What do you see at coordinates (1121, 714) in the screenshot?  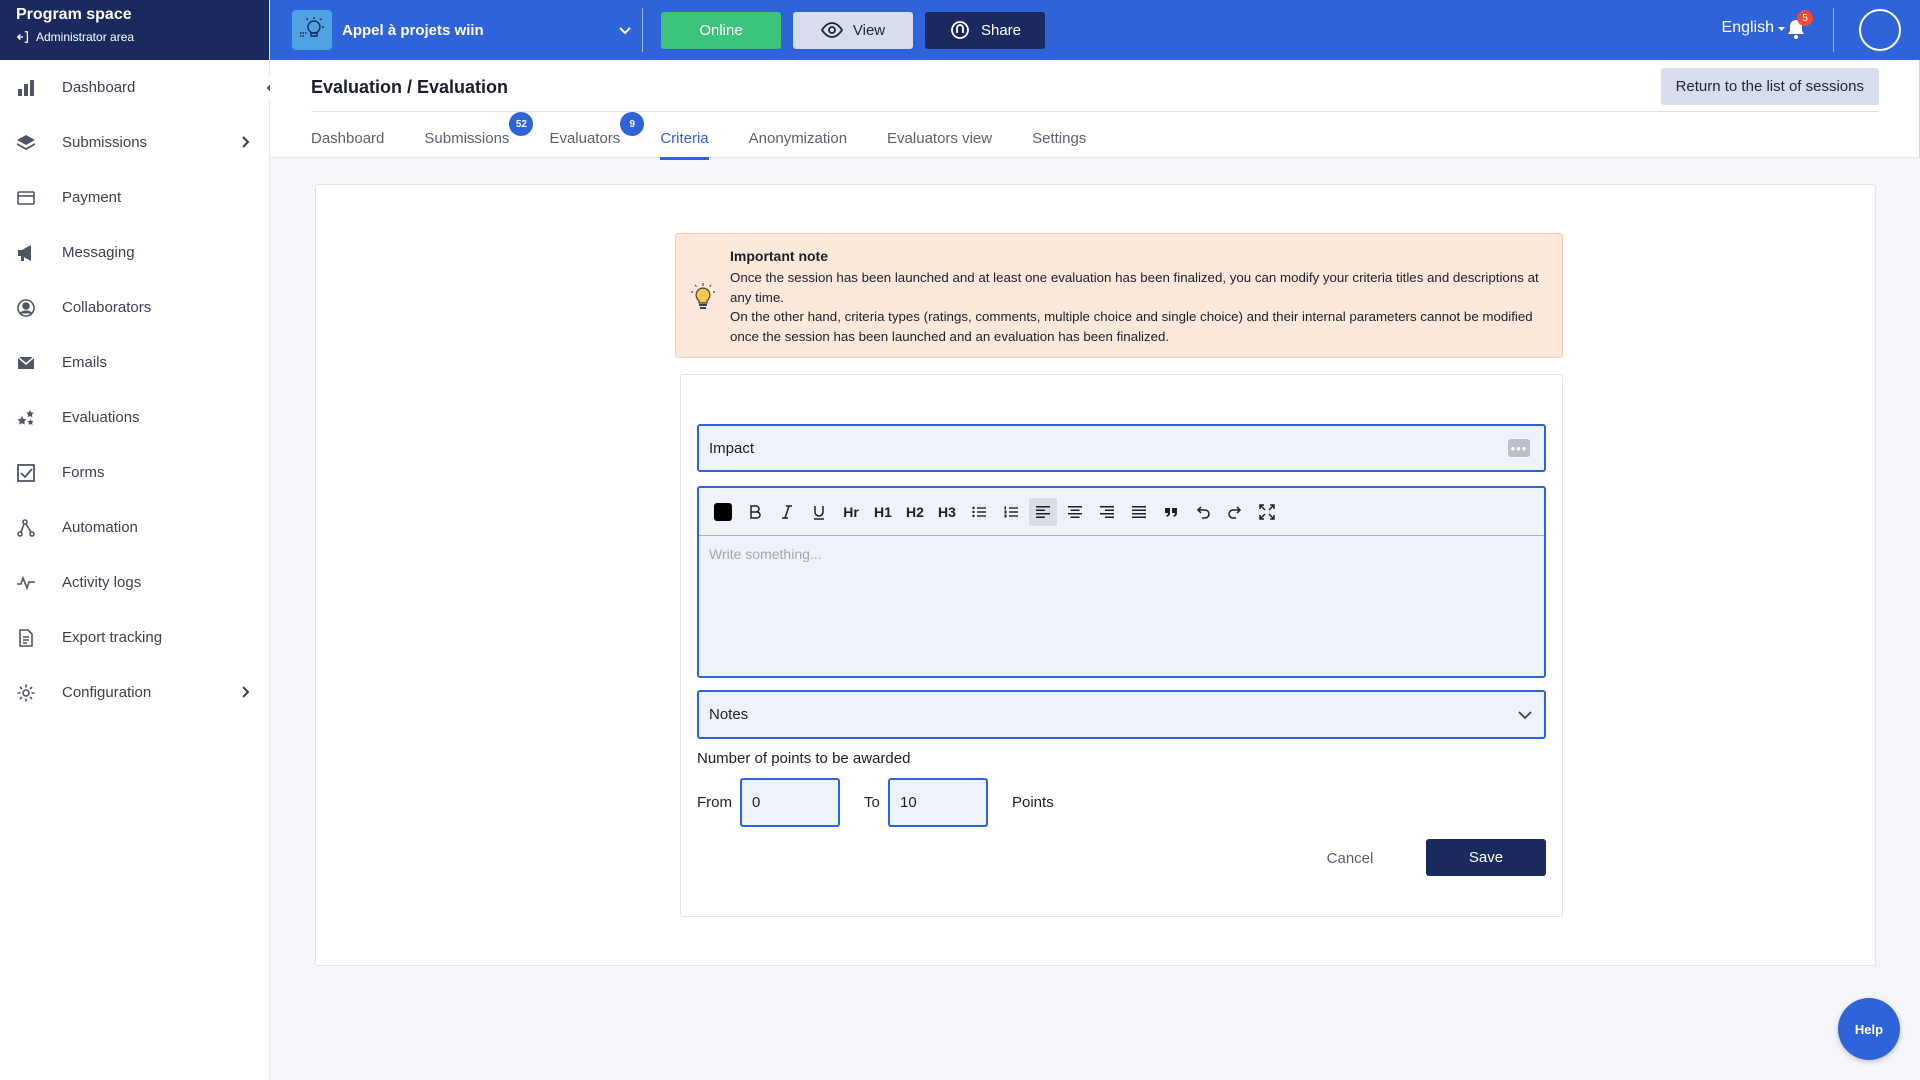 I see `criteria-type-select: Notes` at bounding box center [1121, 714].